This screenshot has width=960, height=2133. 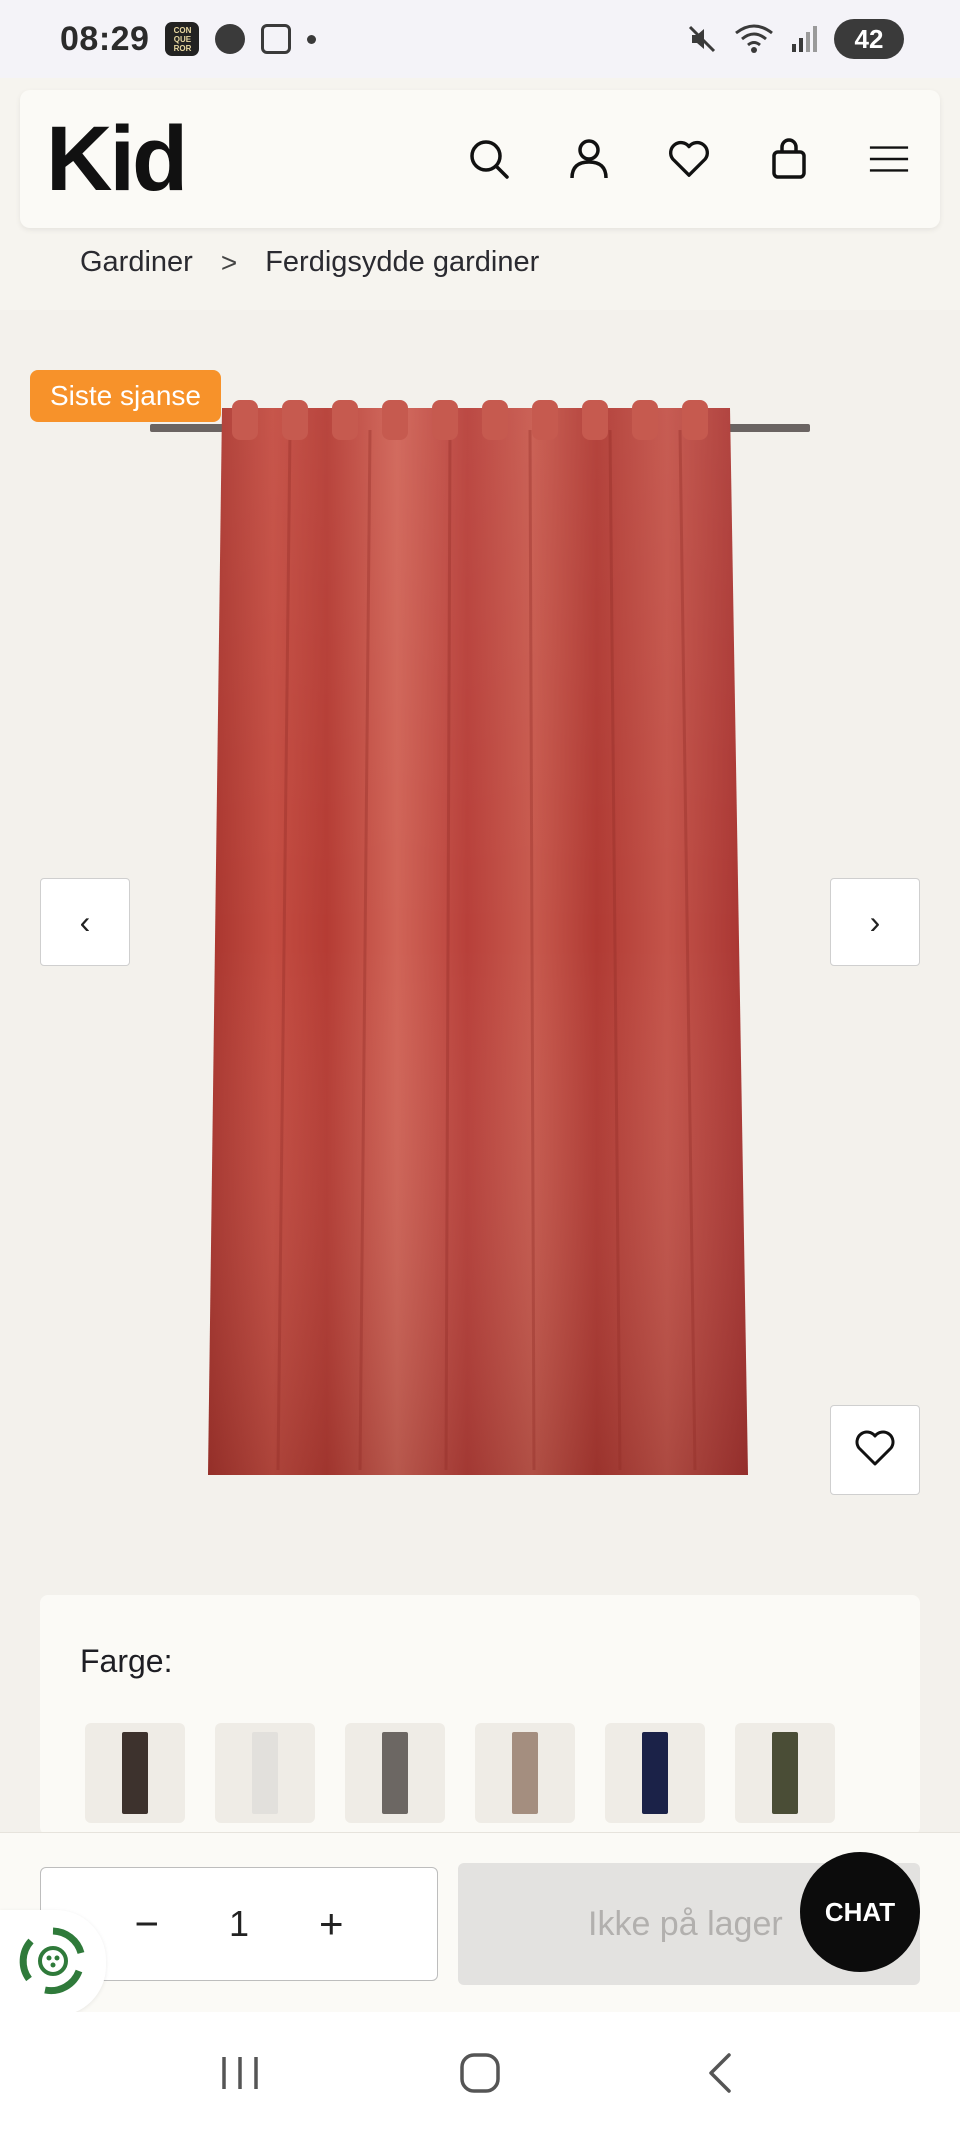 I want to click on home-icon, so click(x=480, y=2073).